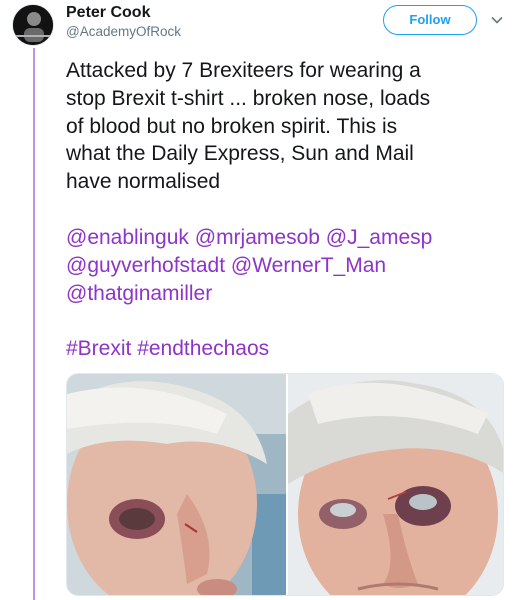  I want to click on tweet-text-line: of blood but no broken spirit. This is, so click(232, 126).